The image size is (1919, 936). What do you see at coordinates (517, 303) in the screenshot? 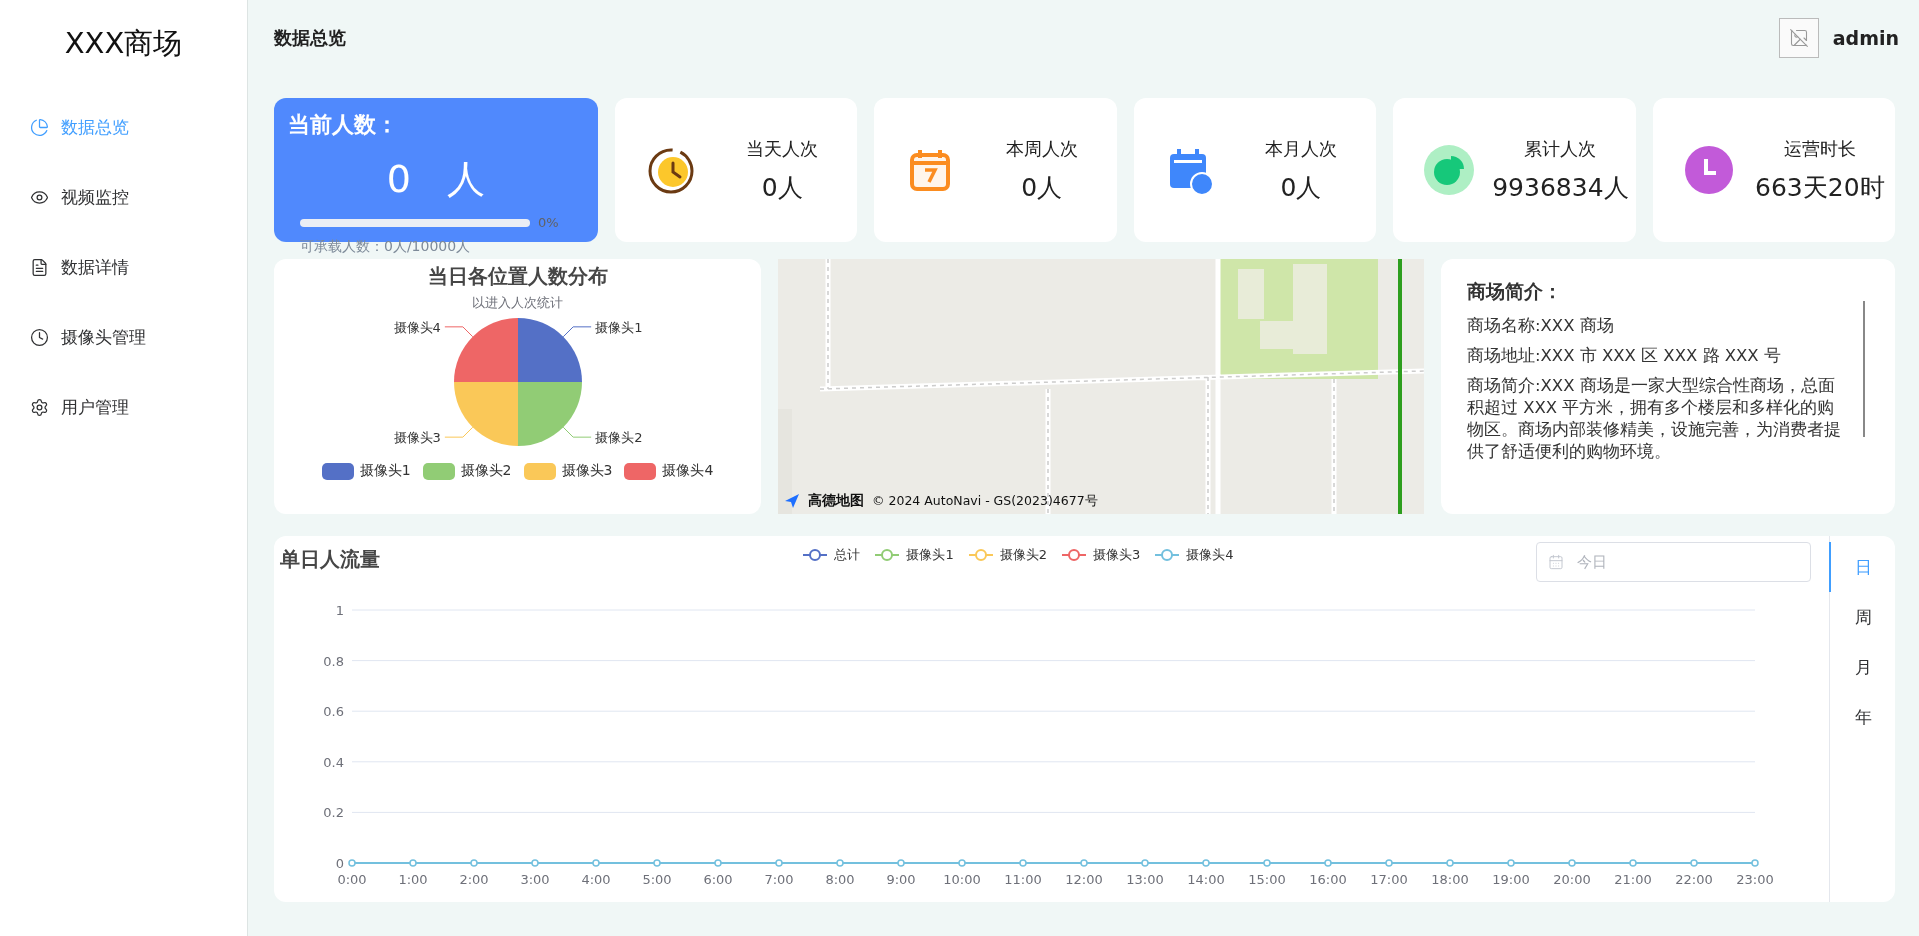
I see `chart-subtitle: 以进入人次统计` at bounding box center [517, 303].